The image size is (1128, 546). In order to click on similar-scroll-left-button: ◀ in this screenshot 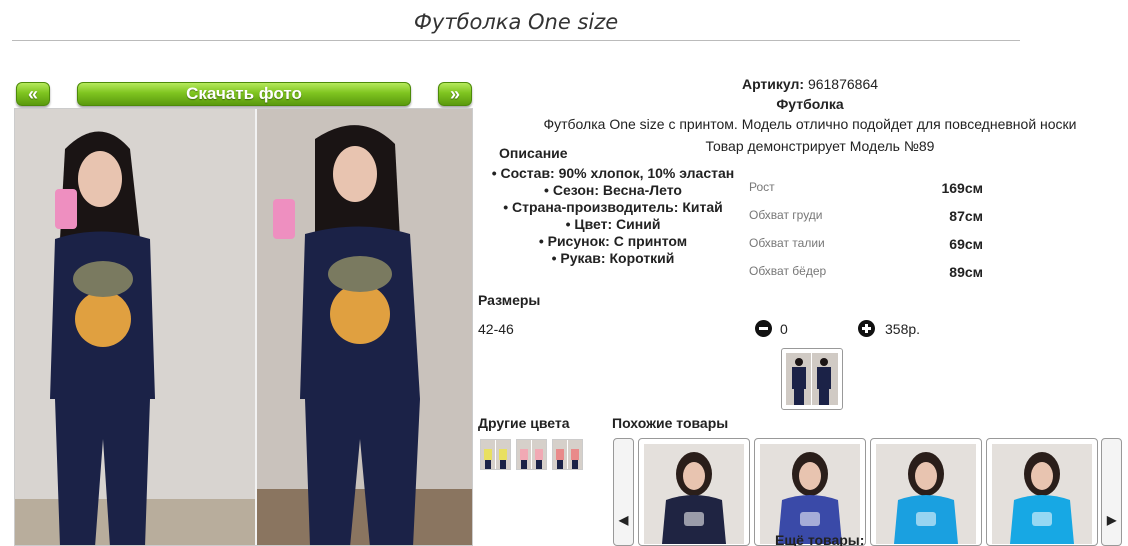, I will do `click(623, 492)`.